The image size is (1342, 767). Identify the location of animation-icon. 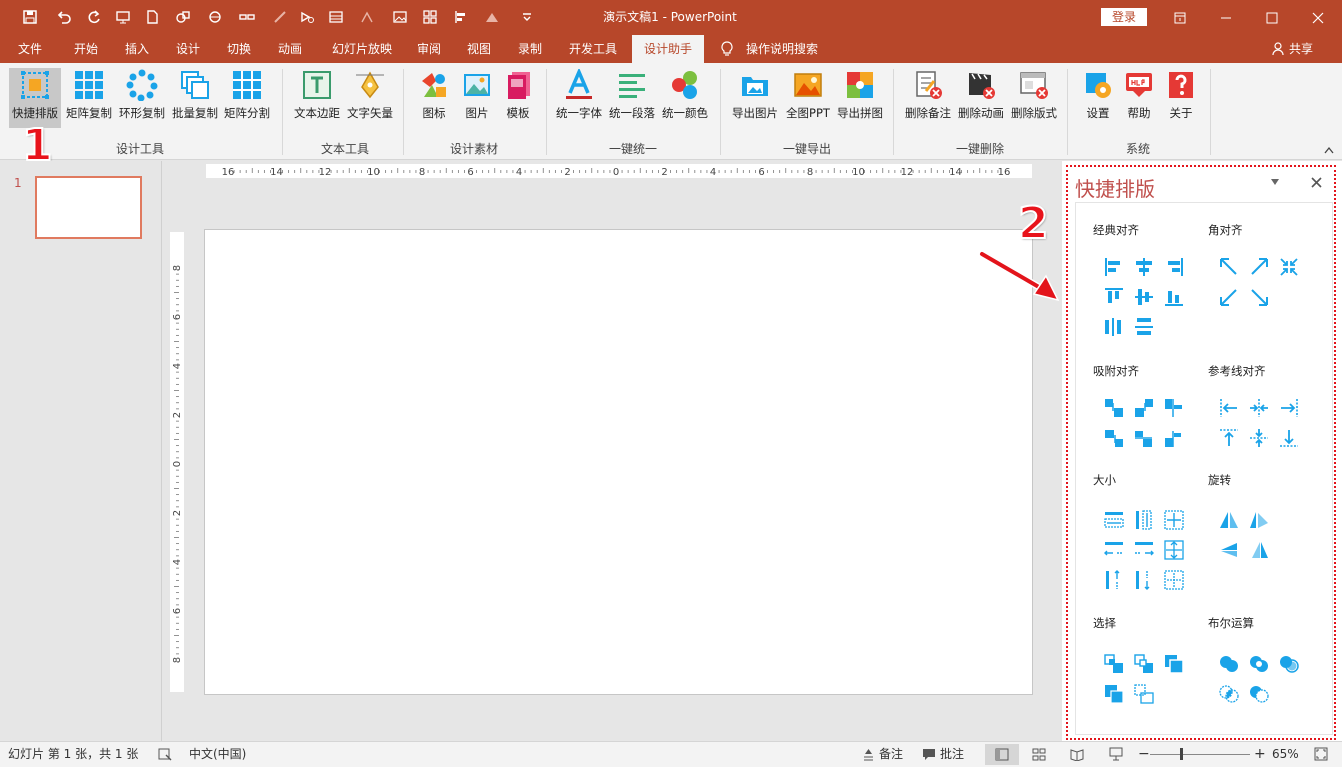
(307, 17).